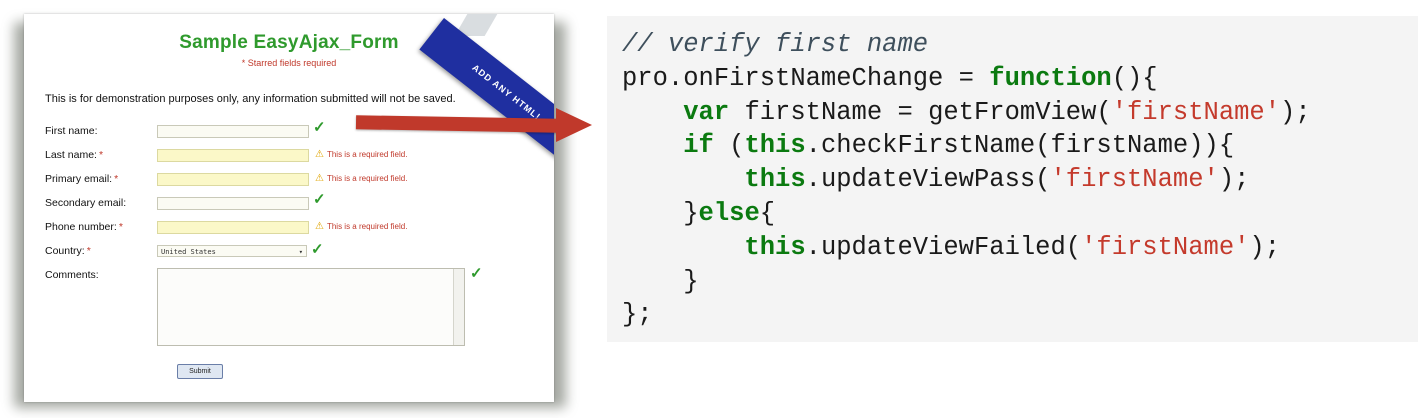 The height and width of the screenshot is (418, 1418). I want to click on last-name-error: ⚠ This is a required field., so click(361, 154).